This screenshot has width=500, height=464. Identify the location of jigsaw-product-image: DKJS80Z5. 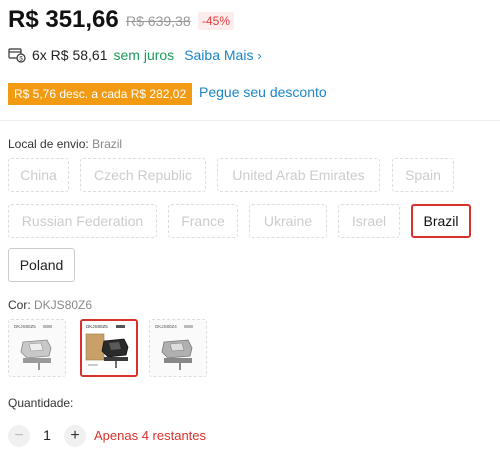
(37, 348).